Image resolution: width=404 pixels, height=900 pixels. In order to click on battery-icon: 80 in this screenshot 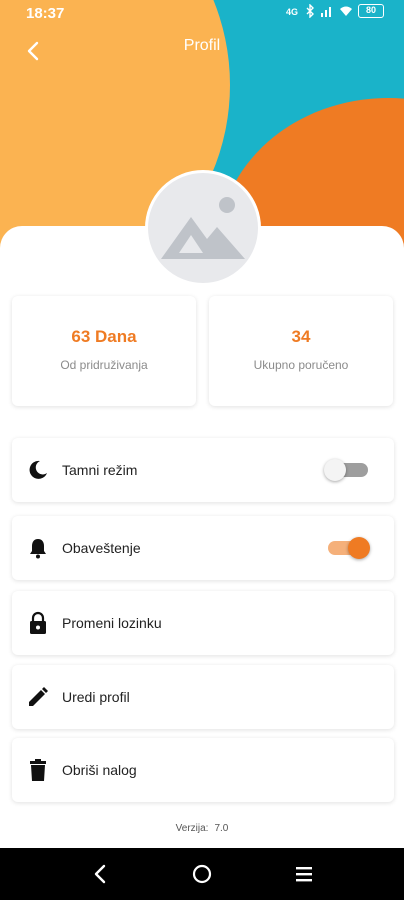, I will do `click(371, 11)`.